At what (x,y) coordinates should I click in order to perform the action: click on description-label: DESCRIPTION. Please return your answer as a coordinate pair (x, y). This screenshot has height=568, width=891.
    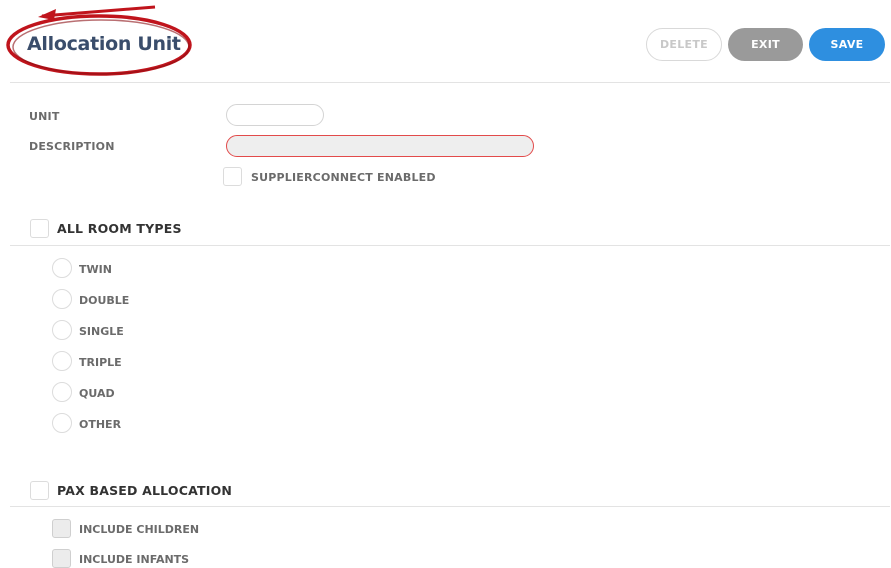
    Looking at the image, I should click on (72, 146).